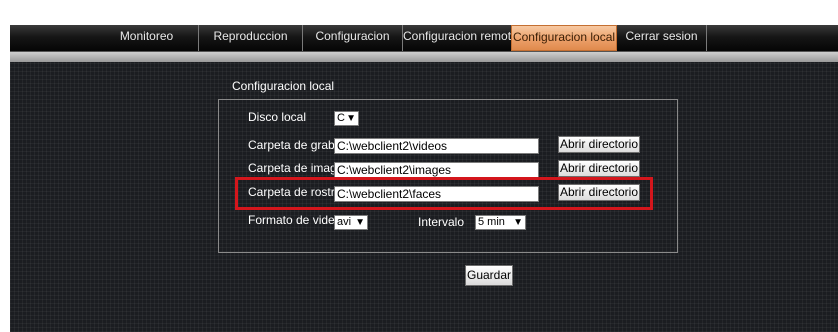 Image resolution: width=838 pixels, height=332 pixels. What do you see at coordinates (460, 38) in the screenshot?
I see `tab-configuracion-remota: Configuracion remota` at bounding box center [460, 38].